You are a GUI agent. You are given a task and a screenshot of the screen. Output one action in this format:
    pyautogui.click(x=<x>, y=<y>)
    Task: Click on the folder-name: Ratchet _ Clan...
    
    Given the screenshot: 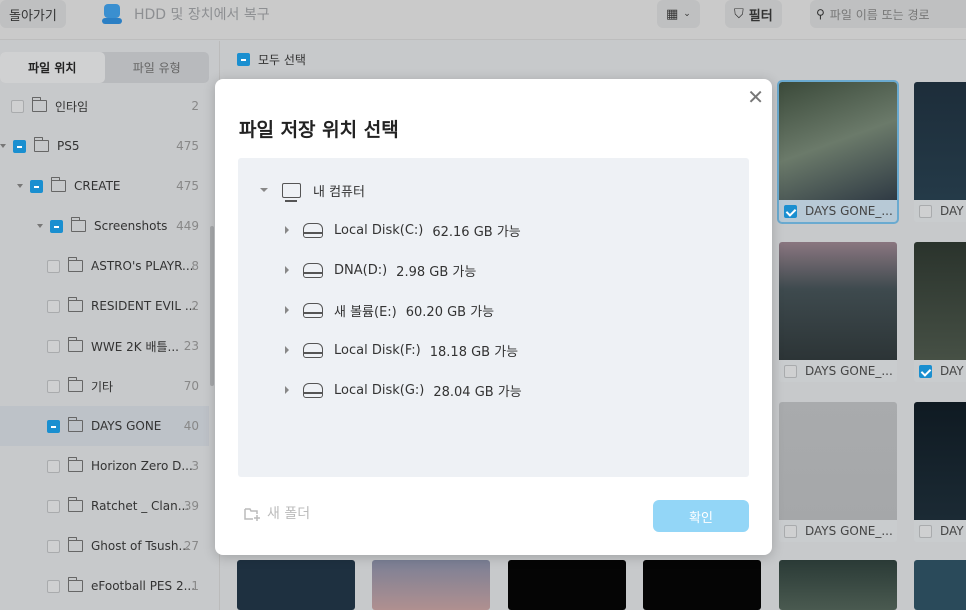 What is the action you would take?
    pyautogui.click(x=140, y=506)
    